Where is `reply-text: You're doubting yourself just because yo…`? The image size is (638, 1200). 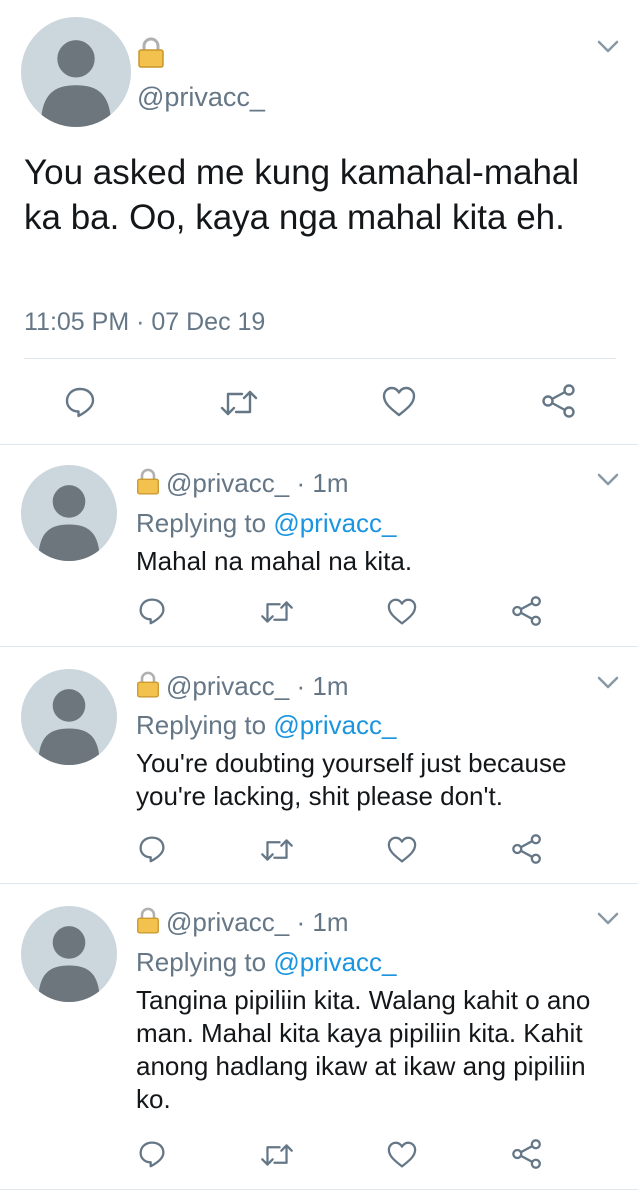 reply-text: You're doubting yourself just because yo… is located at coordinates (351, 779).